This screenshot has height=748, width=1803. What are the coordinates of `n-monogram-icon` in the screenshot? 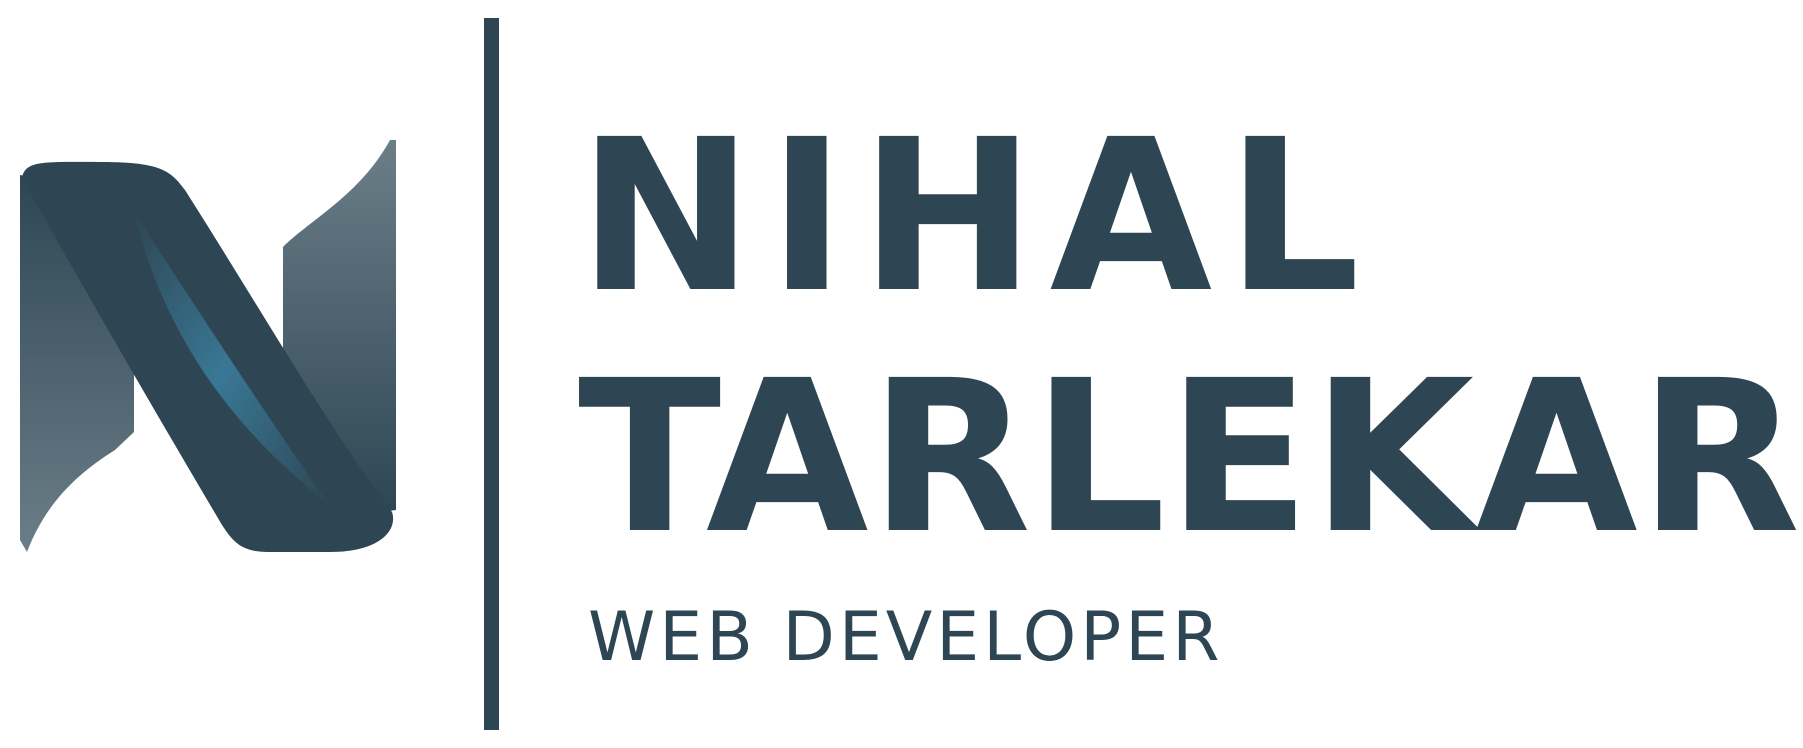 It's located at (208, 346).